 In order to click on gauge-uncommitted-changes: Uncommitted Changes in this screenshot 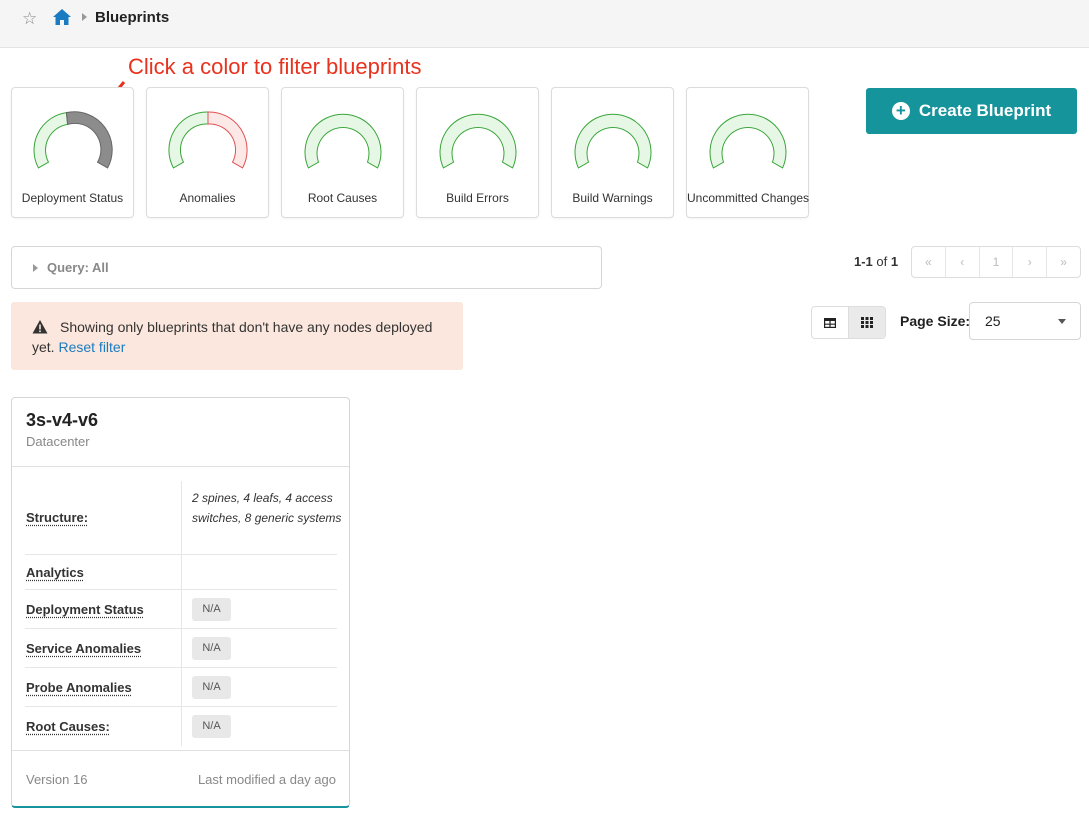, I will do `click(747, 152)`.